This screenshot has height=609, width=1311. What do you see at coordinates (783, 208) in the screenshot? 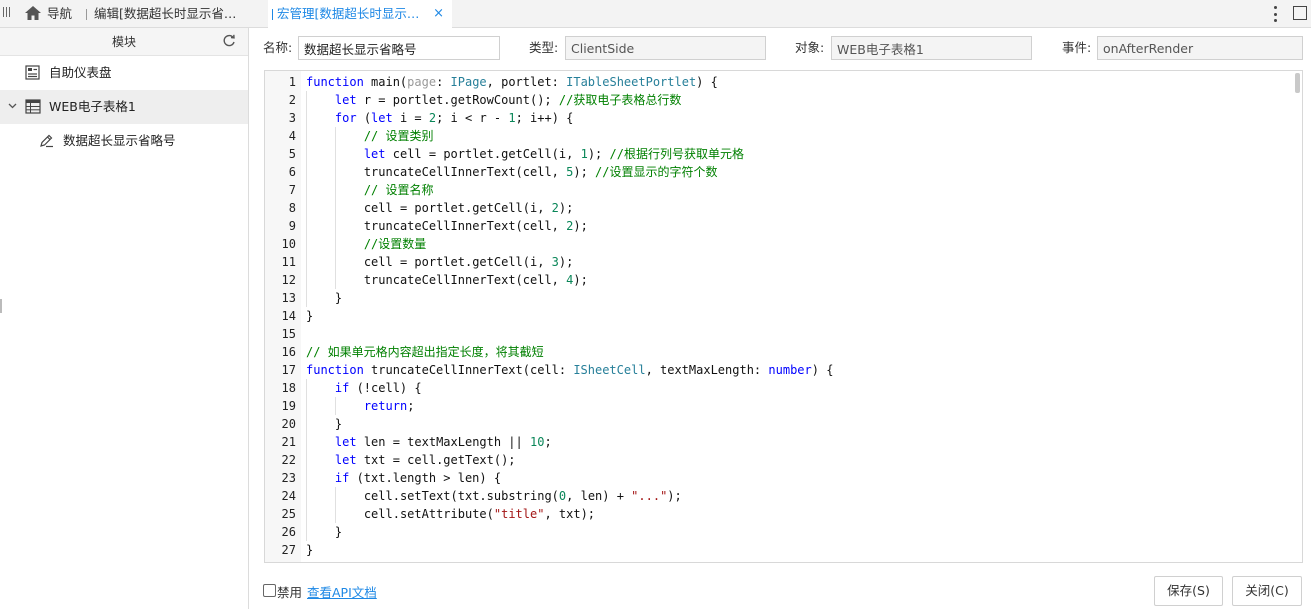
I see `code-line: 8 cell = portlet.getCell(i, 2);` at bounding box center [783, 208].